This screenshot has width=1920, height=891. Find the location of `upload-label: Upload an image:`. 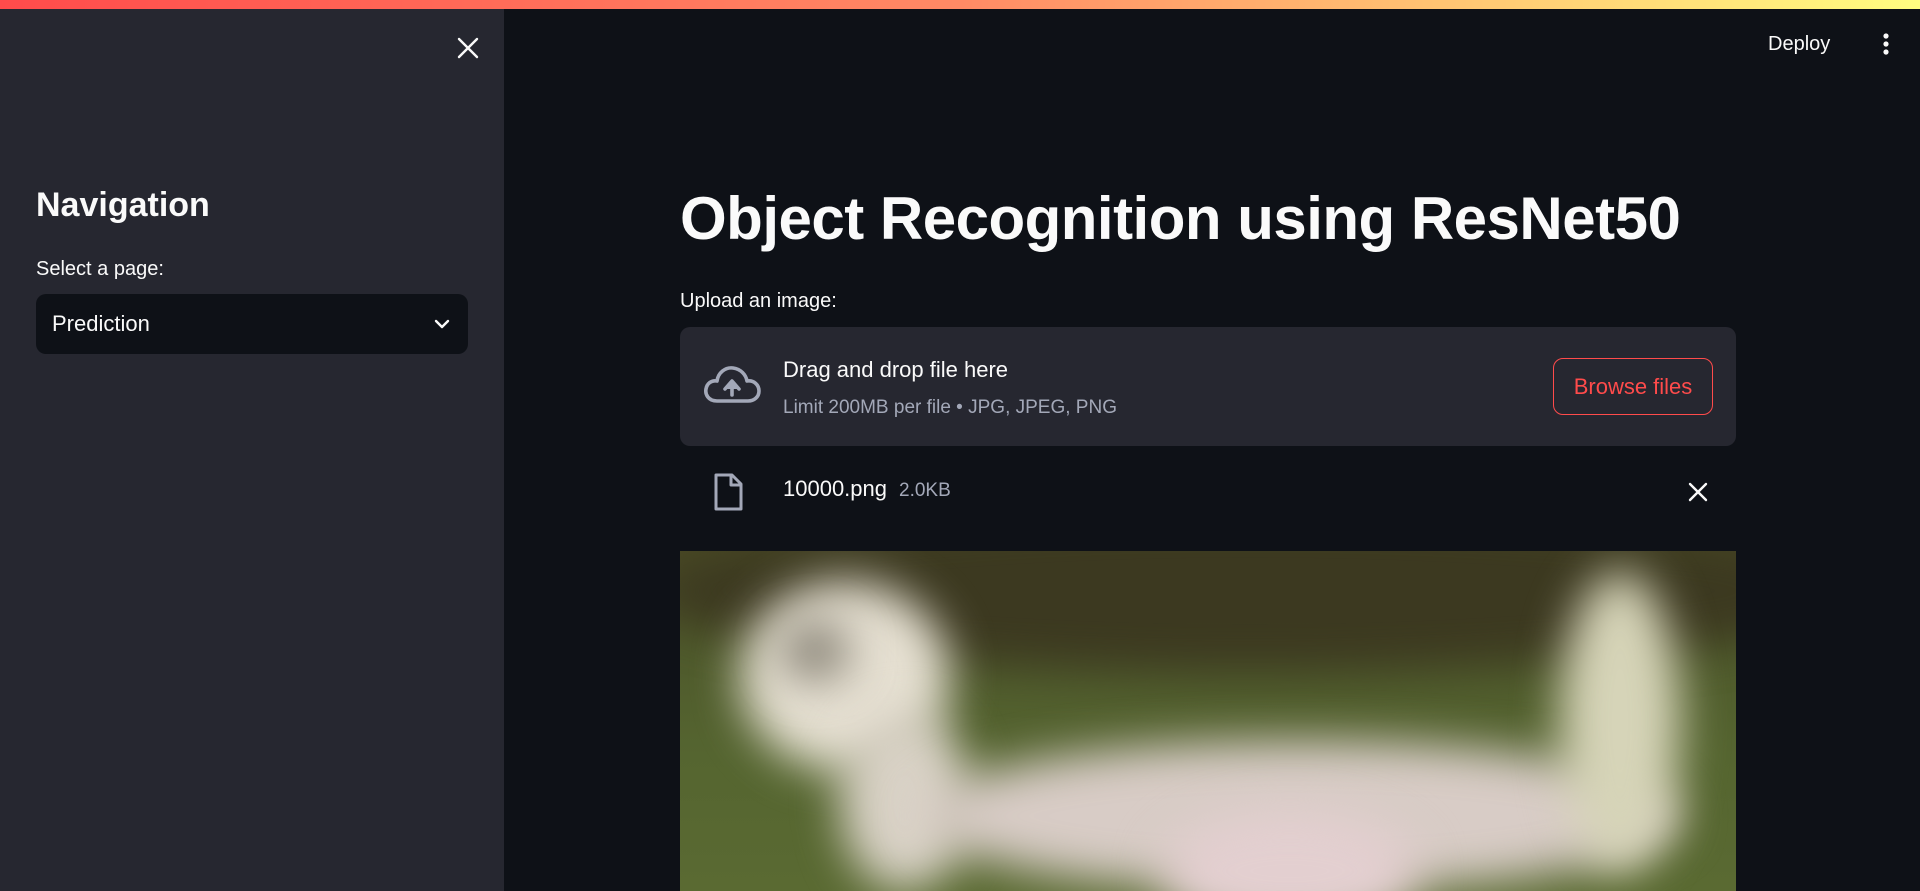

upload-label: Upload an image: is located at coordinates (758, 301).